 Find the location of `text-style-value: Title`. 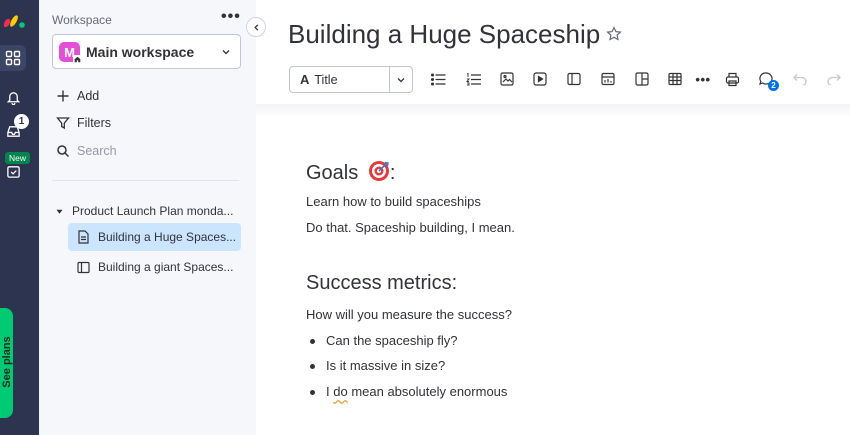

text-style-value: Title is located at coordinates (326, 79).